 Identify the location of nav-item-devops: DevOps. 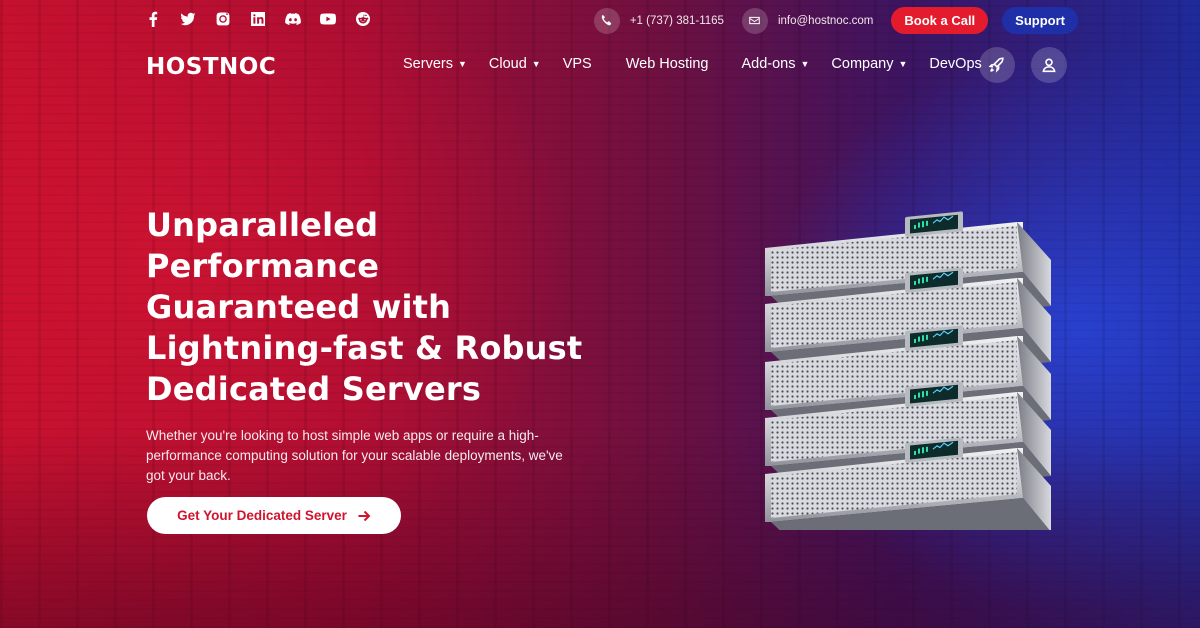
(955, 64).